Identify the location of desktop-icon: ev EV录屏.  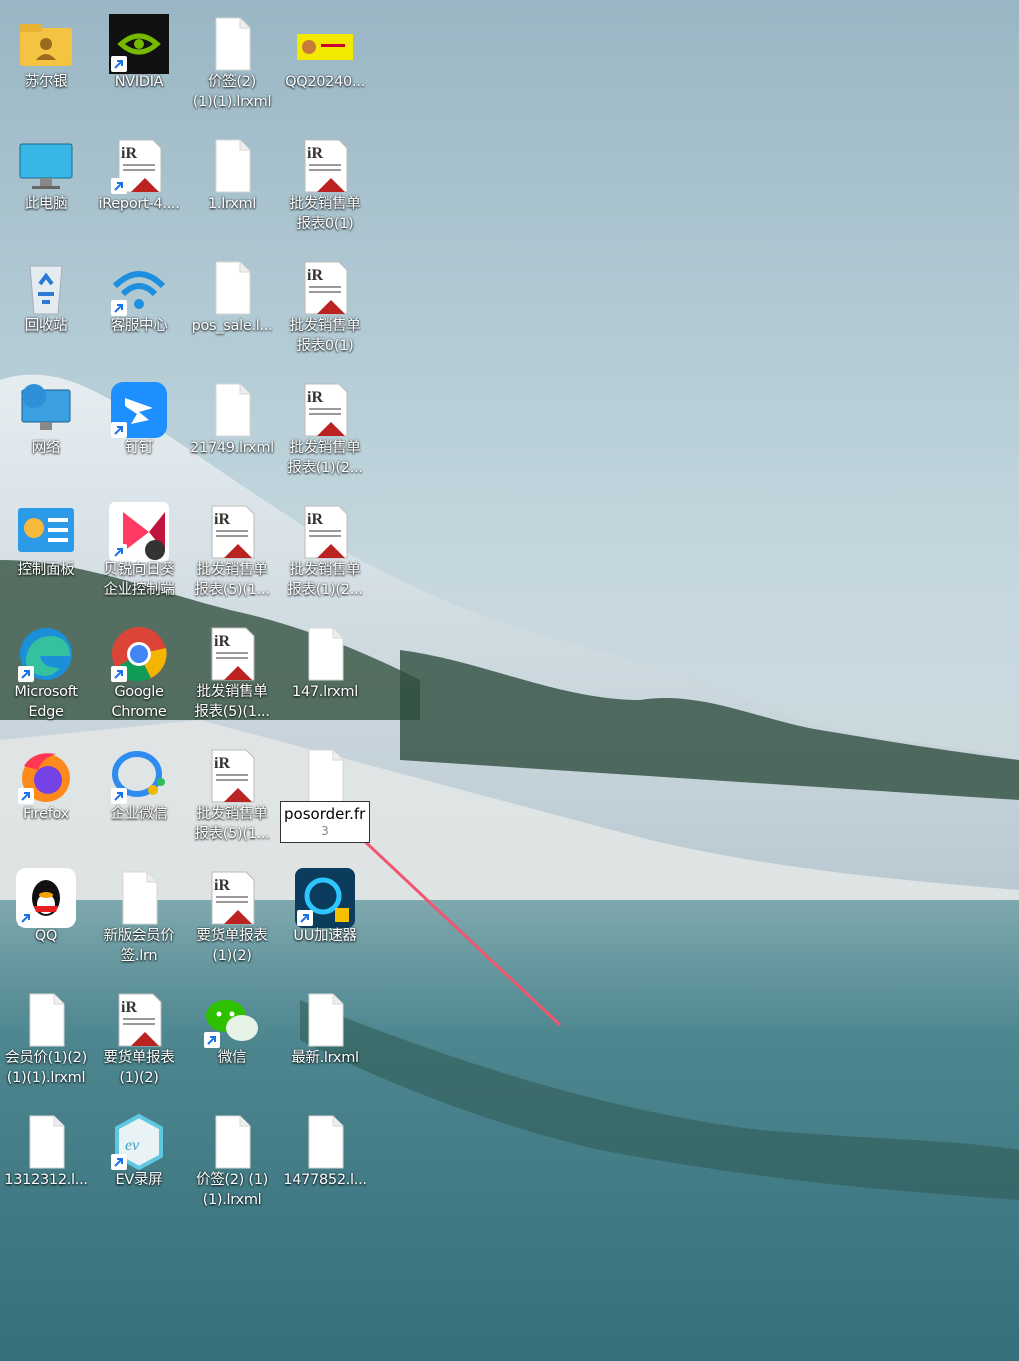
(139, 1165).